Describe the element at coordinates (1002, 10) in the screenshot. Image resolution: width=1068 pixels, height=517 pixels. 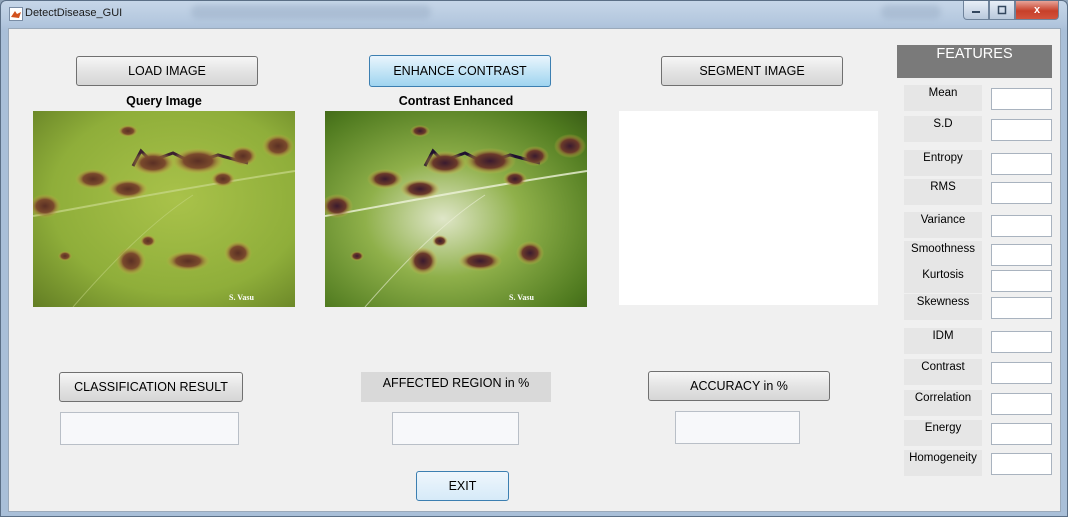
I see `maximize-button` at that location.